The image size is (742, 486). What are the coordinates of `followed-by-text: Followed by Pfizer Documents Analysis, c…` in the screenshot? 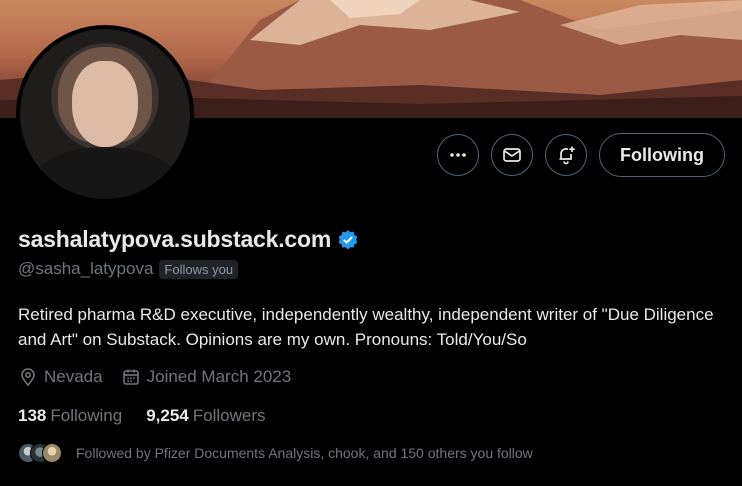 It's located at (304, 453).